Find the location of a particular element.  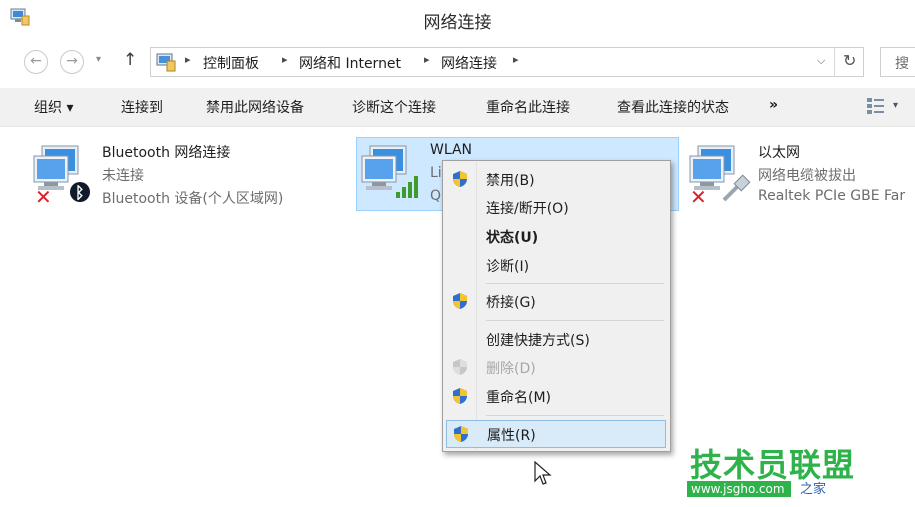

refresh-icon: ↻ is located at coordinates (849, 60).